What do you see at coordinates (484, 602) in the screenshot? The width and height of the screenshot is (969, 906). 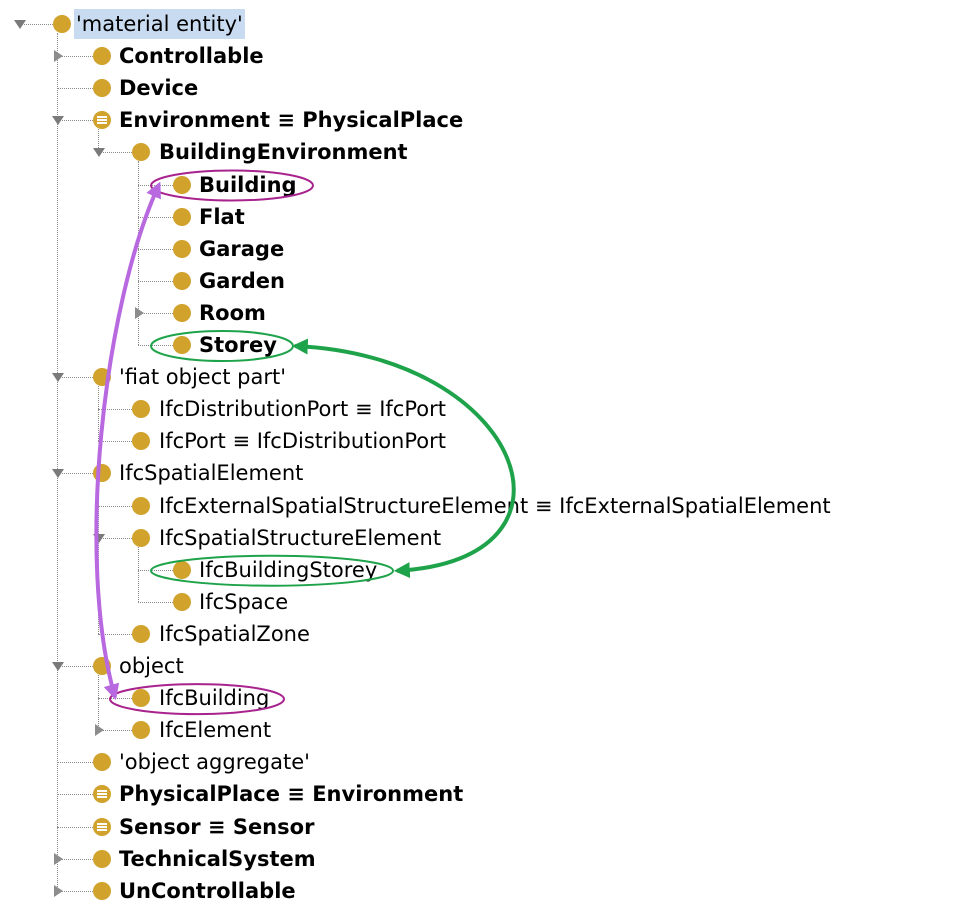 I see `tree-node-ifcspace: IfcSpace` at bounding box center [484, 602].